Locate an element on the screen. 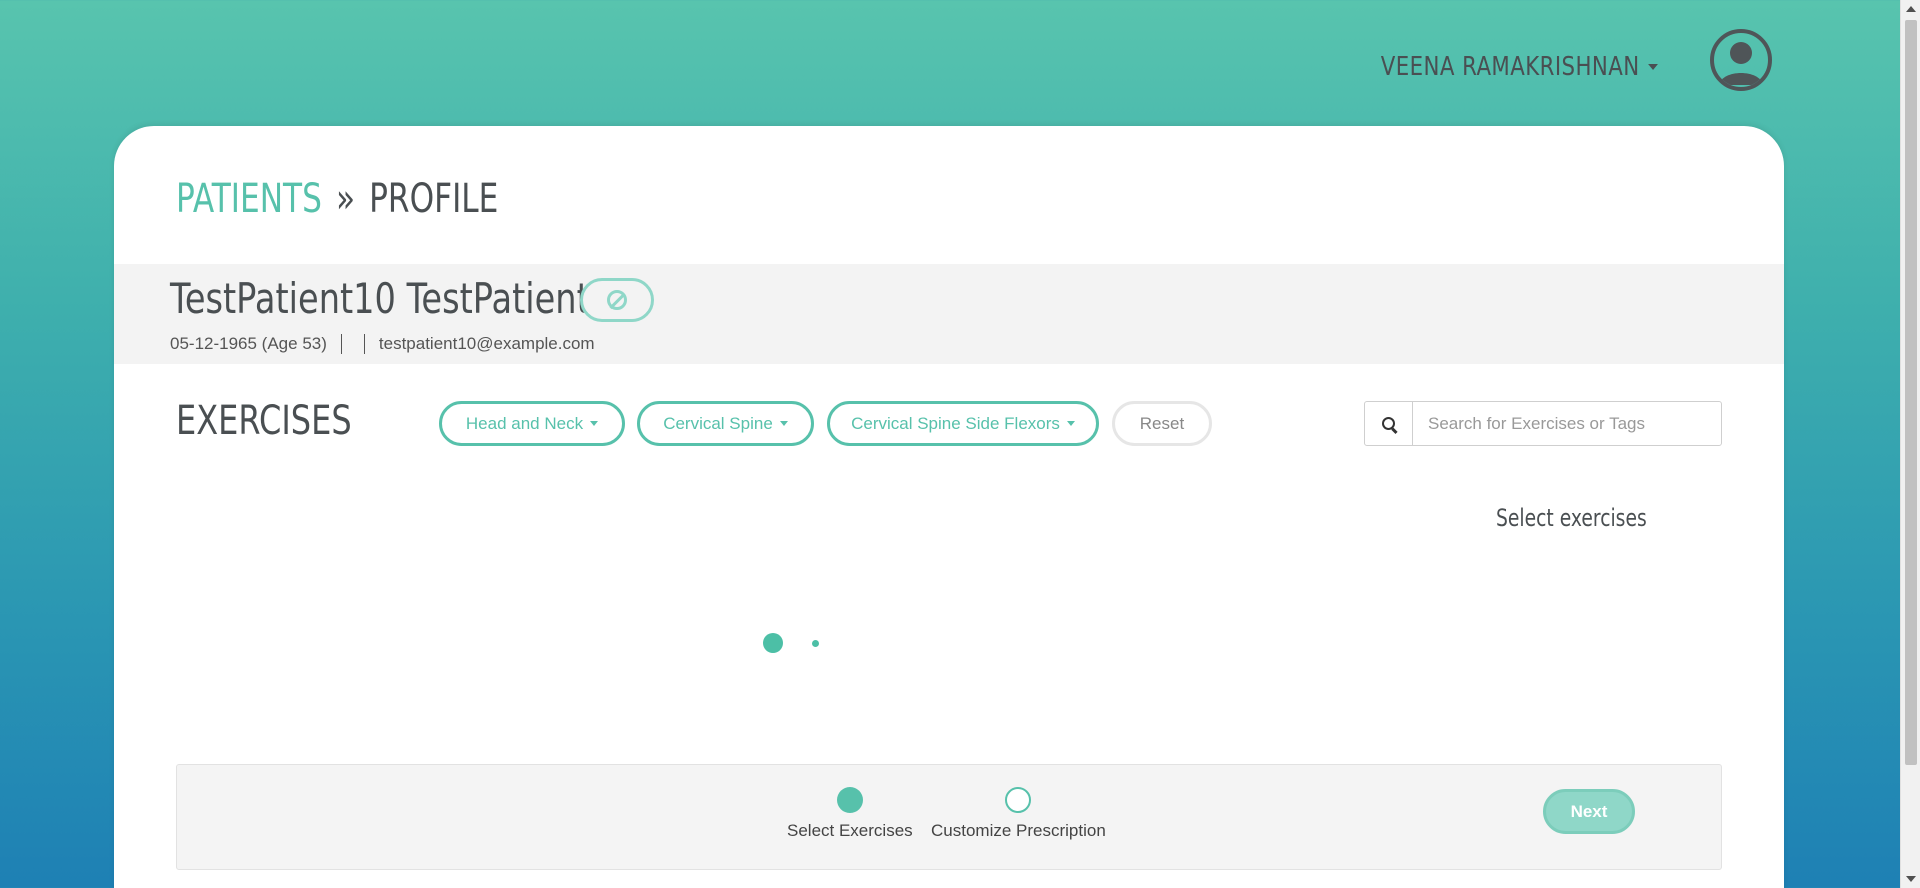 The height and width of the screenshot is (888, 1920). breadcrumb-patients-link: PATIENTS is located at coordinates (249, 199).